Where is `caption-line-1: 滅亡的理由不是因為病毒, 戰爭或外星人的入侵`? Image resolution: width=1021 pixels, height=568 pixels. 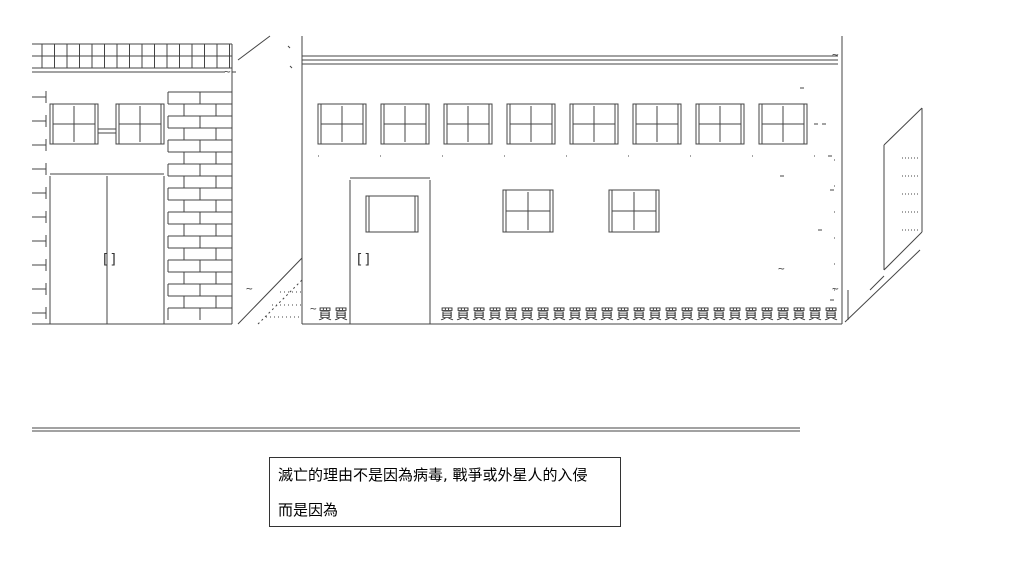
caption-line-1: 滅亡的理由不是因為病毒, 戰爭或外星人的入侵 is located at coordinates (433, 475).